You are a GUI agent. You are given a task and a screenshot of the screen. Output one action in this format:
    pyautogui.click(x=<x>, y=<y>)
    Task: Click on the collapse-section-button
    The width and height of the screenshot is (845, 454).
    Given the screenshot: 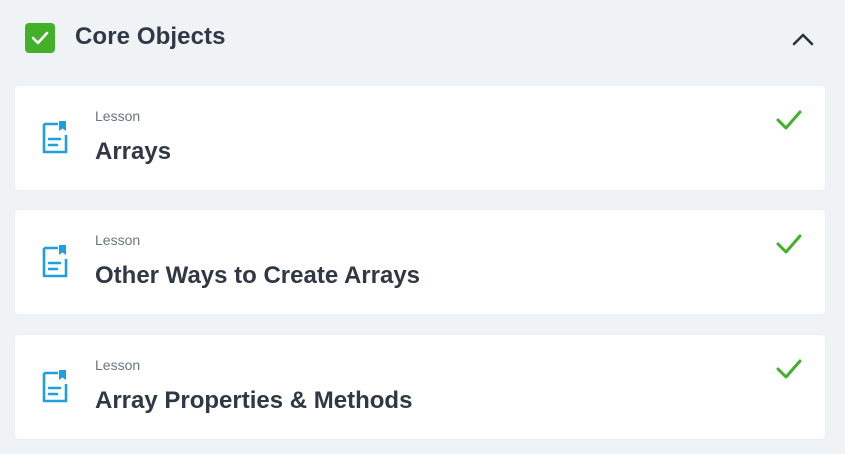 What is the action you would take?
    pyautogui.click(x=803, y=39)
    